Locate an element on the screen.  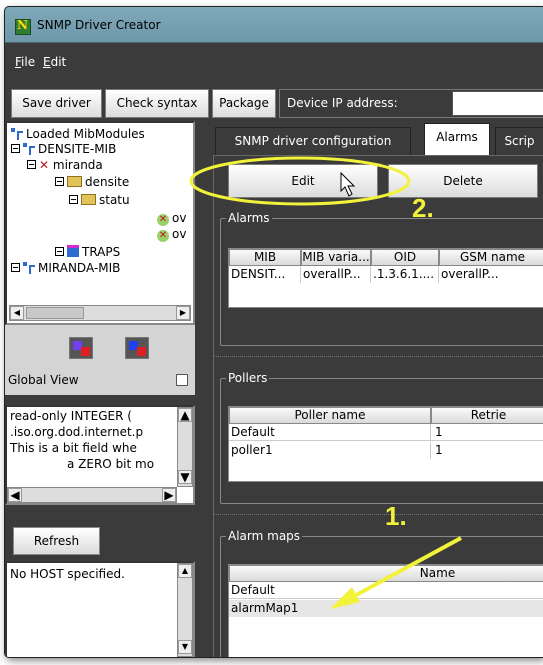
callout-step-2: 2. is located at coordinates (423, 208).